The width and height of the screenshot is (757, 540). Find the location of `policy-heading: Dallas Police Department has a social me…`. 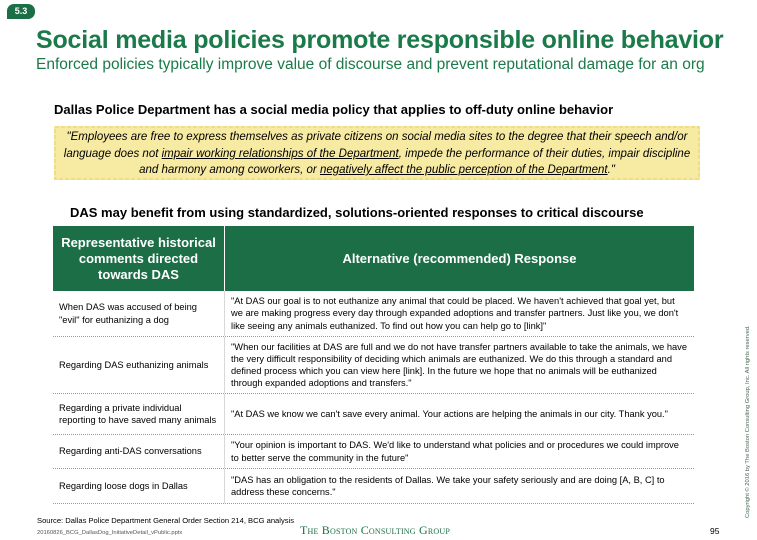

policy-heading: Dallas Police Department has a social me… is located at coordinates (334, 109).